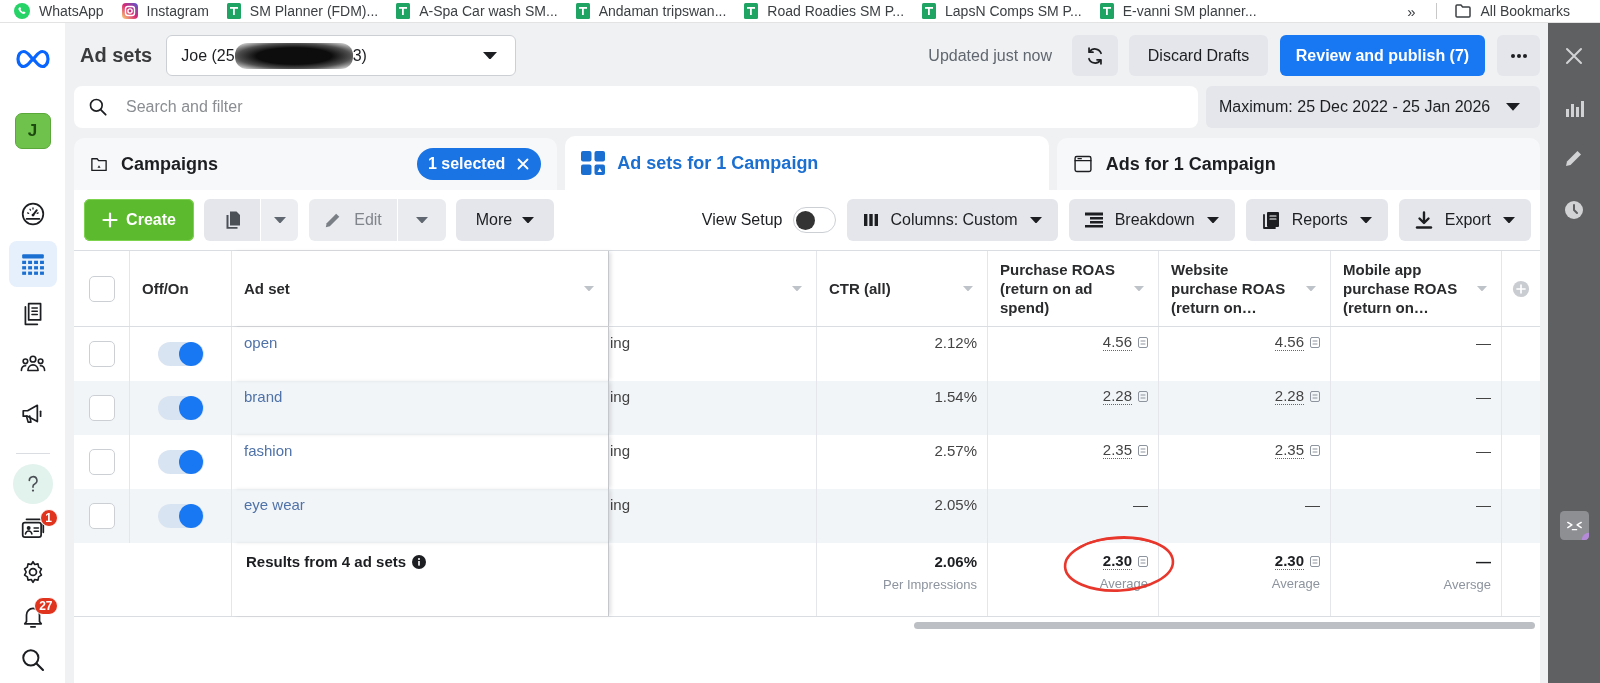  I want to click on summary-caption: Per Impressions, so click(930, 585).